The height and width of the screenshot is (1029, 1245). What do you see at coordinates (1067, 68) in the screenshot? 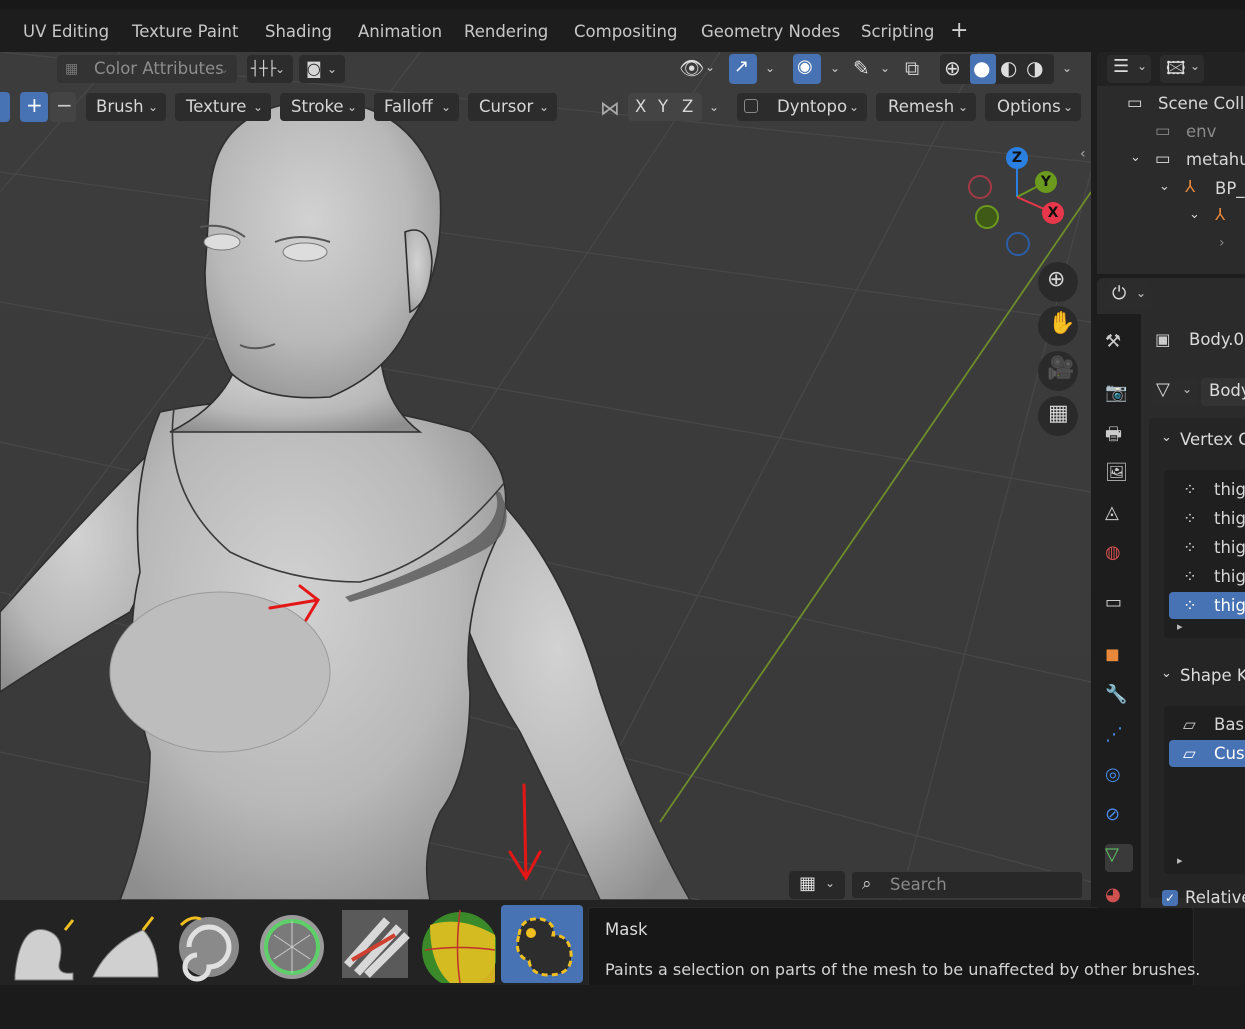
I see `shading-dropdown-chevron: ⌄` at bounding box center [1067, 68].